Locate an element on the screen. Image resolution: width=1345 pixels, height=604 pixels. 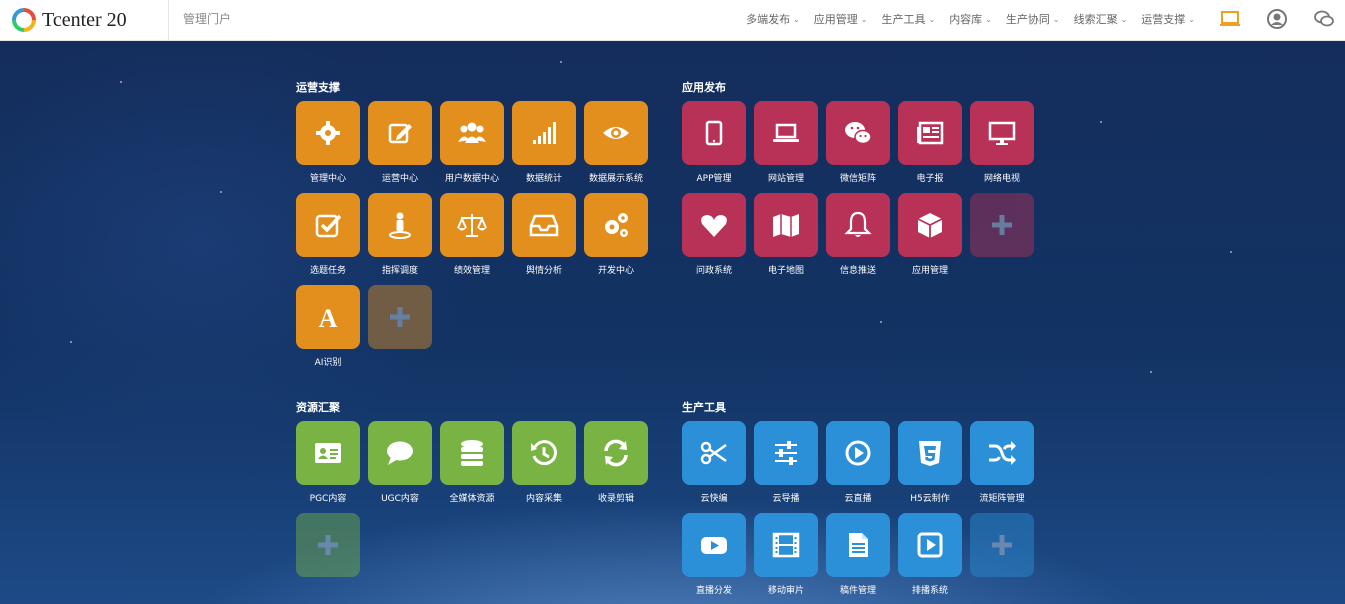
tile-all-media-resources is located at coordinates (472, 453).